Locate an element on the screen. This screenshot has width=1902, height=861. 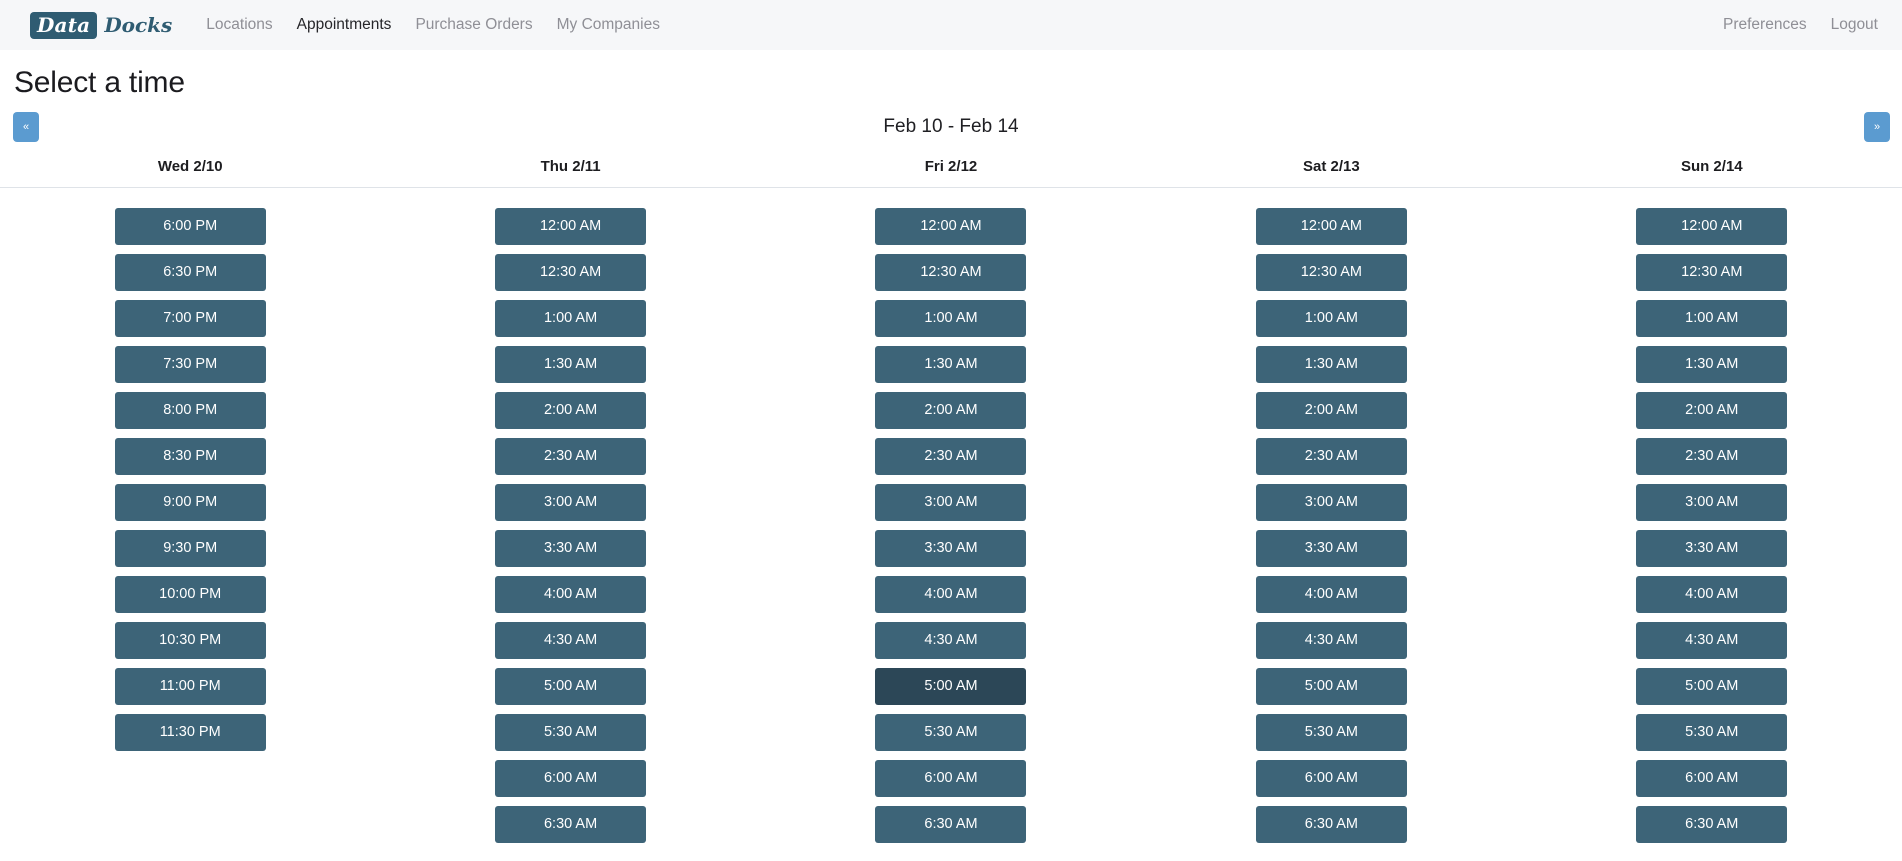
nav-link-appointments: Appointments is located at coordinates (344, 25).